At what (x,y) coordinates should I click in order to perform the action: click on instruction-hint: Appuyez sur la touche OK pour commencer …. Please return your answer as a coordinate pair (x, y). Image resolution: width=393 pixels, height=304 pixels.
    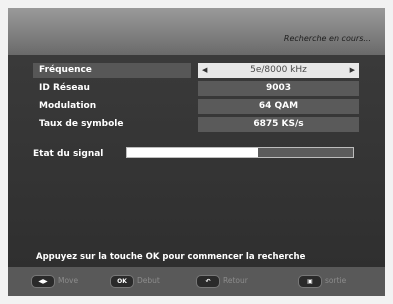
    Looking at the image, I should click on (171, 257).